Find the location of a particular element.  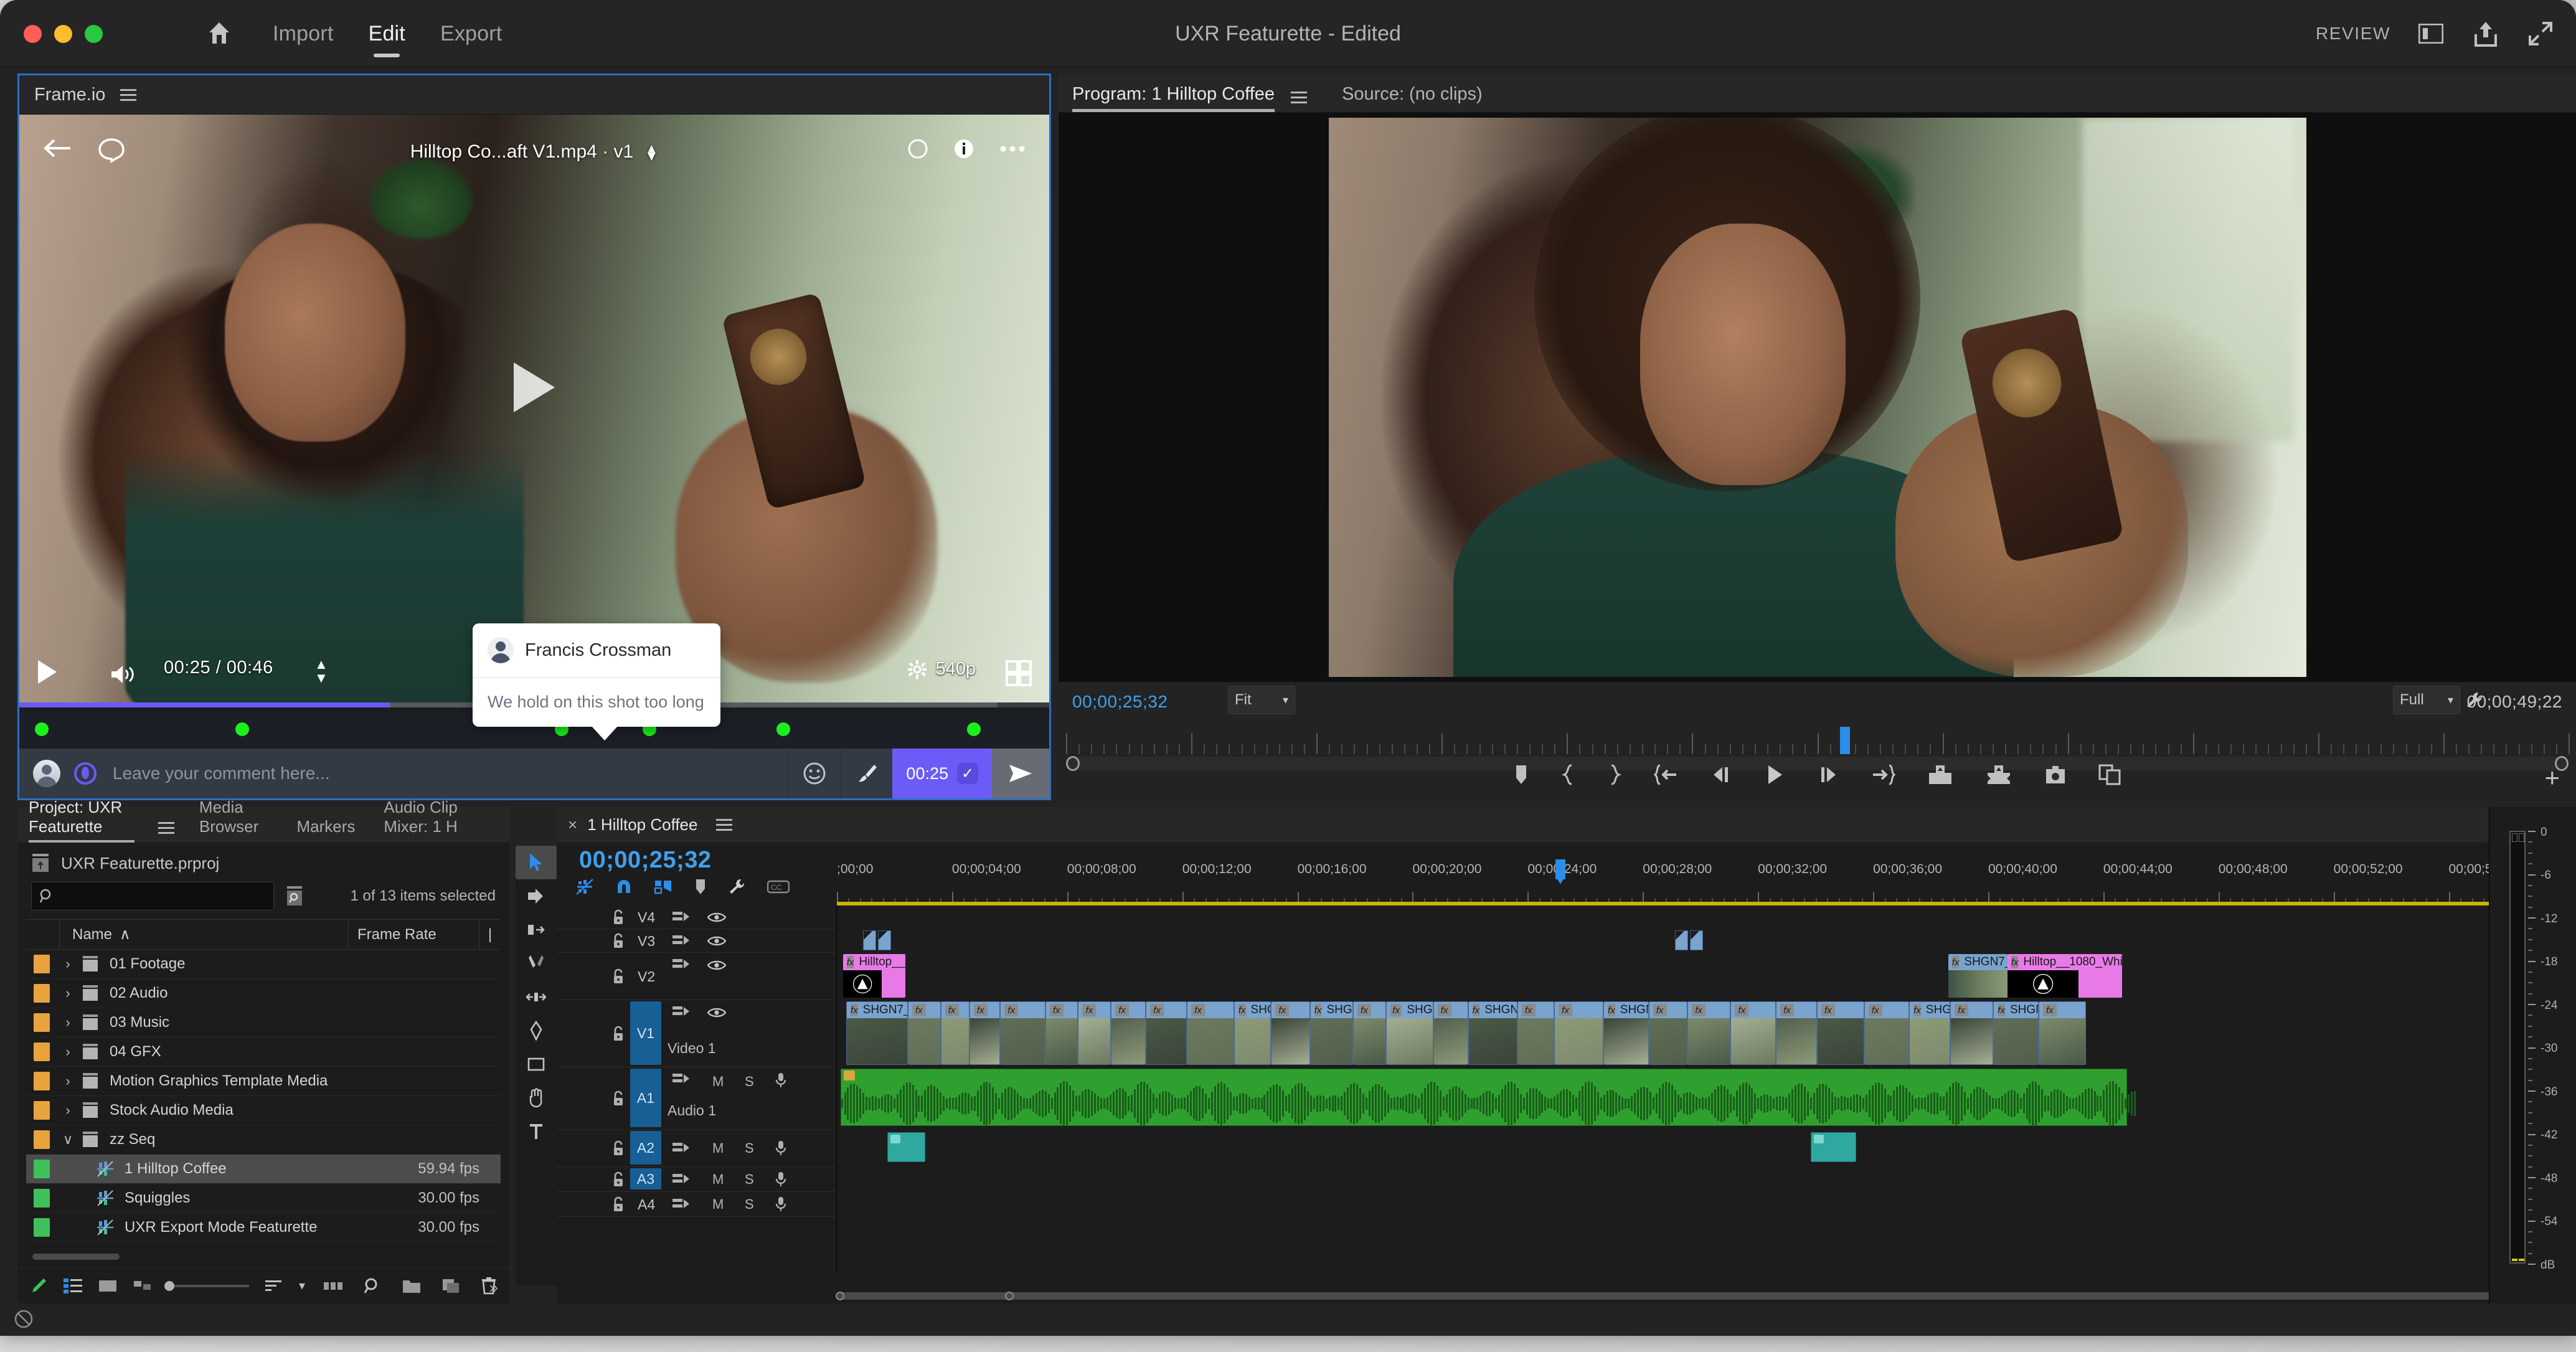

add-marker-icon is located at coordinates (700, 887).